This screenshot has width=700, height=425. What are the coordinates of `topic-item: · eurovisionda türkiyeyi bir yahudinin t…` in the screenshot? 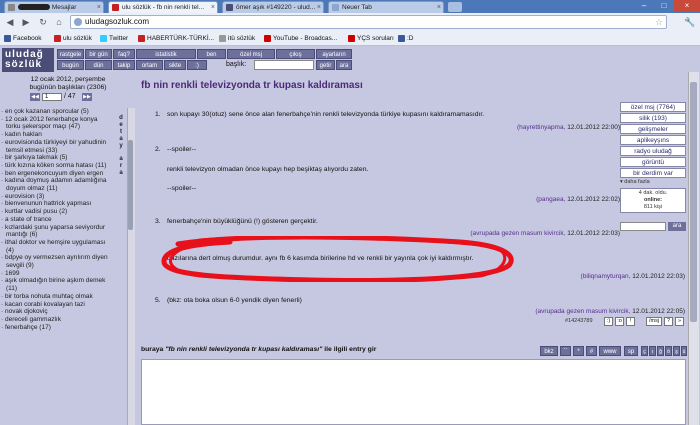 It's located at (56, 146).